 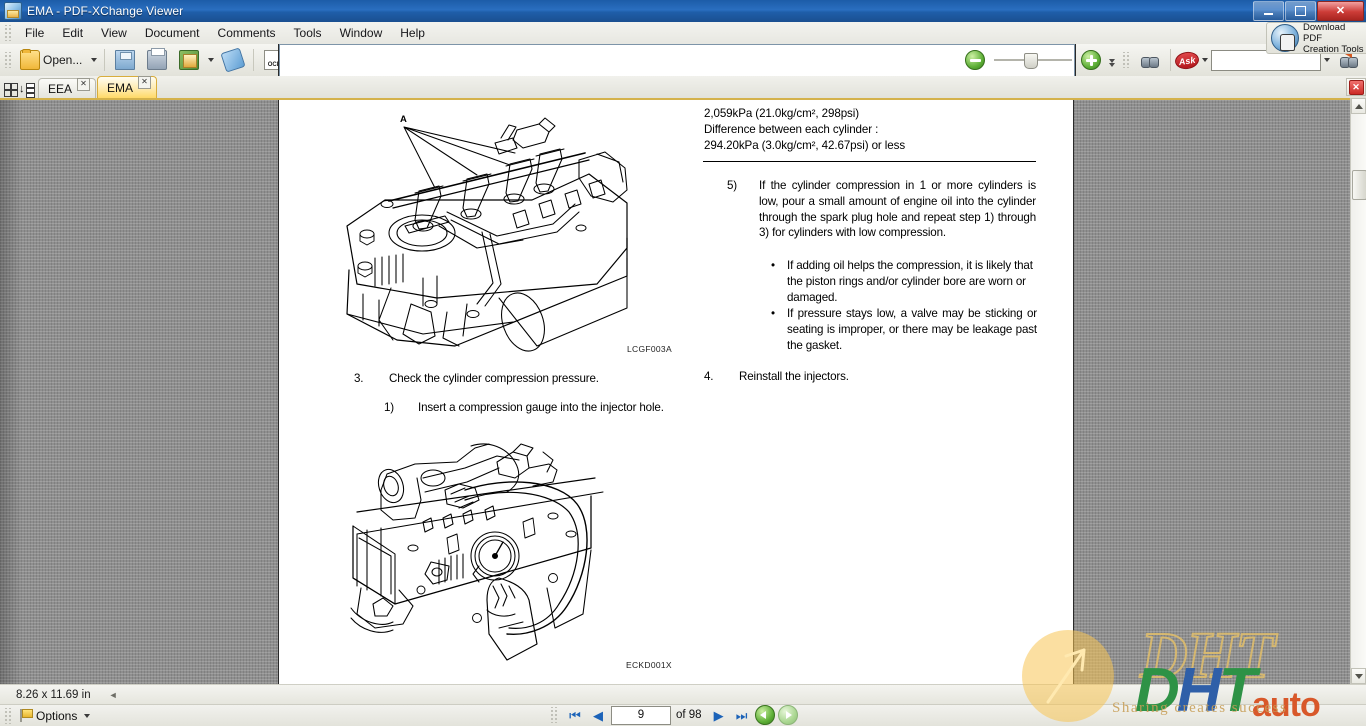 What do you see at coordinates (732, 185) in the screenshot?
I see `step-5-number: 5)` at bounding box center [732, 185].